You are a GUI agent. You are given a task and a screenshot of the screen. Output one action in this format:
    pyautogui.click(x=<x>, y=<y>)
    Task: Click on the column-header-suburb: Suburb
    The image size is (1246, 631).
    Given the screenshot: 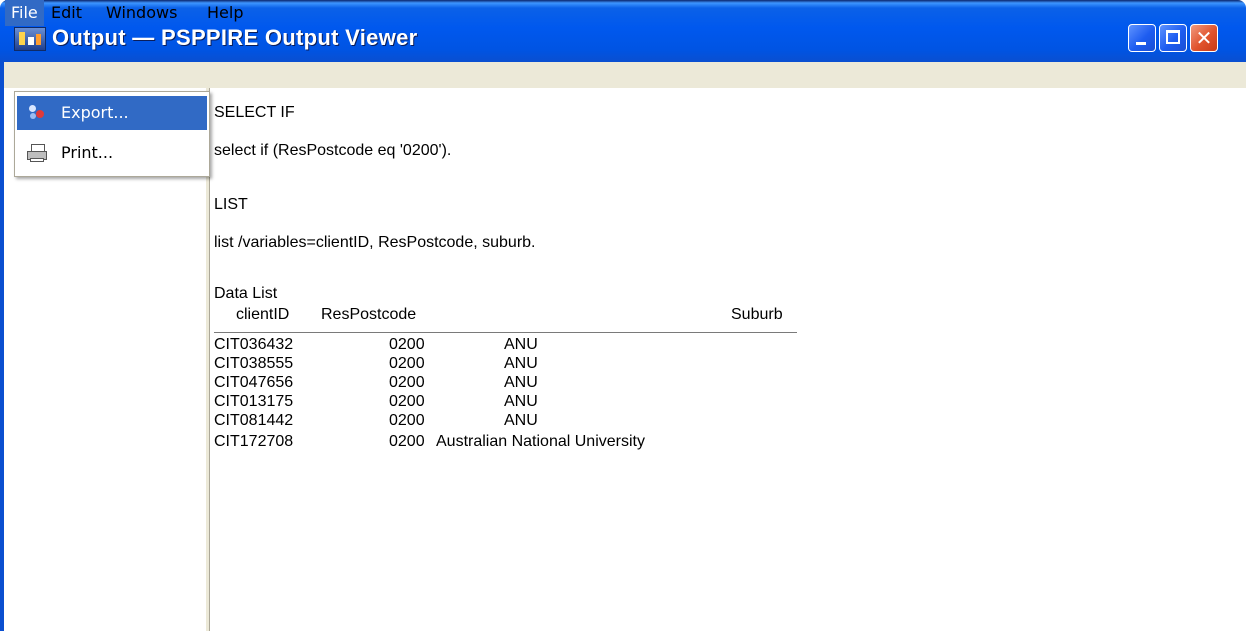 What is the action you would take?
    pyautogui.click(x=757, y=314)
    